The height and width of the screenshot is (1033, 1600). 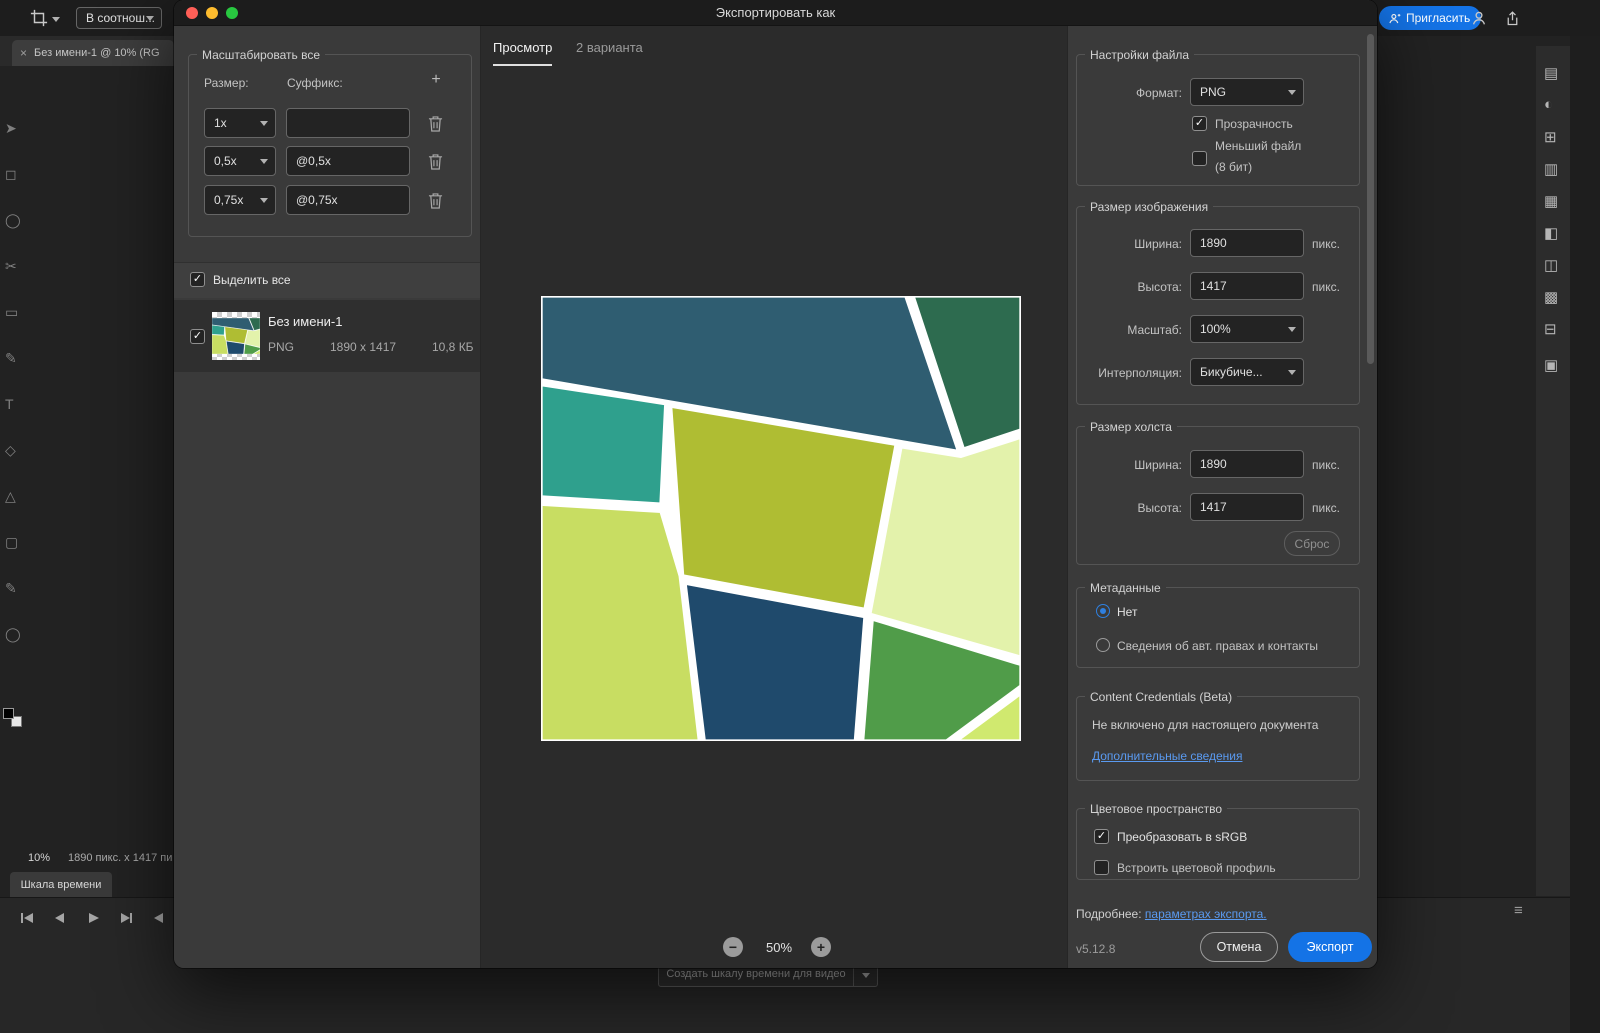 I want to click on add-scale-button: +, so click(x=436, y=80).